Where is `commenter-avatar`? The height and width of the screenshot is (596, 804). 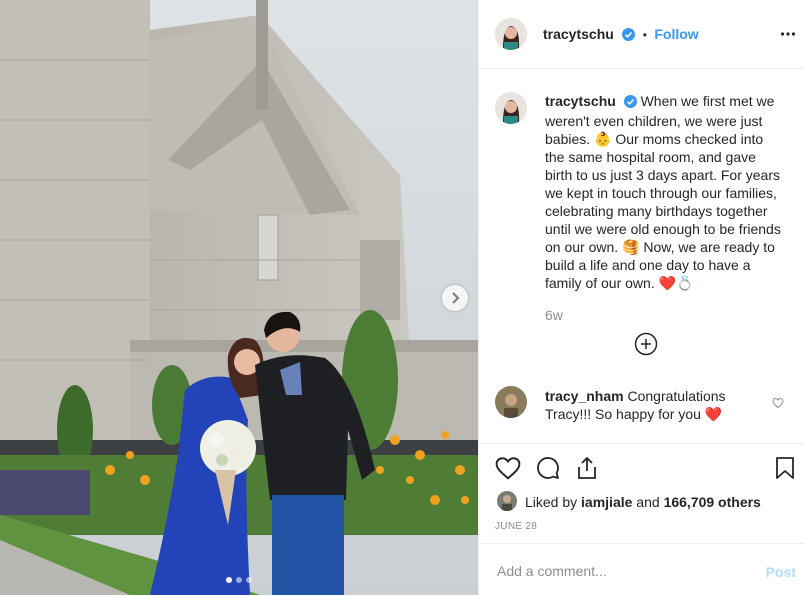
commenter-avatar is located at coordinates (511, 402).